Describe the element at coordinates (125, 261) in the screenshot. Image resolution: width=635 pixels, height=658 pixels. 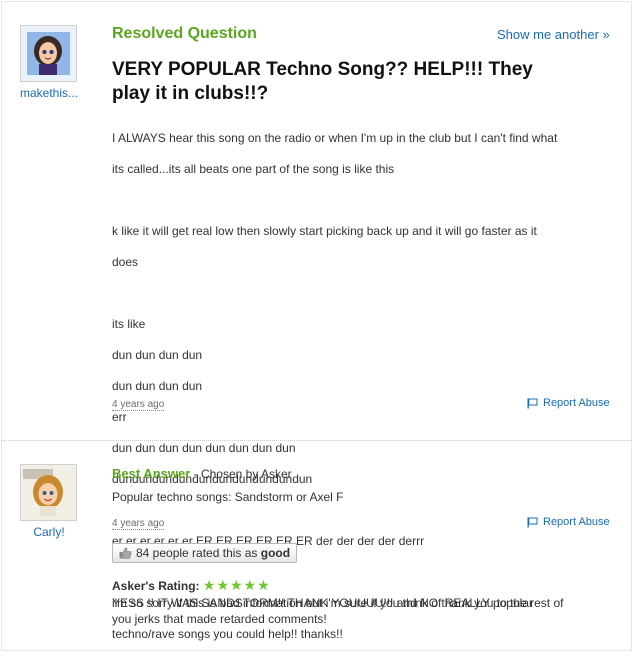
I see `question-body-line: does` at that location.